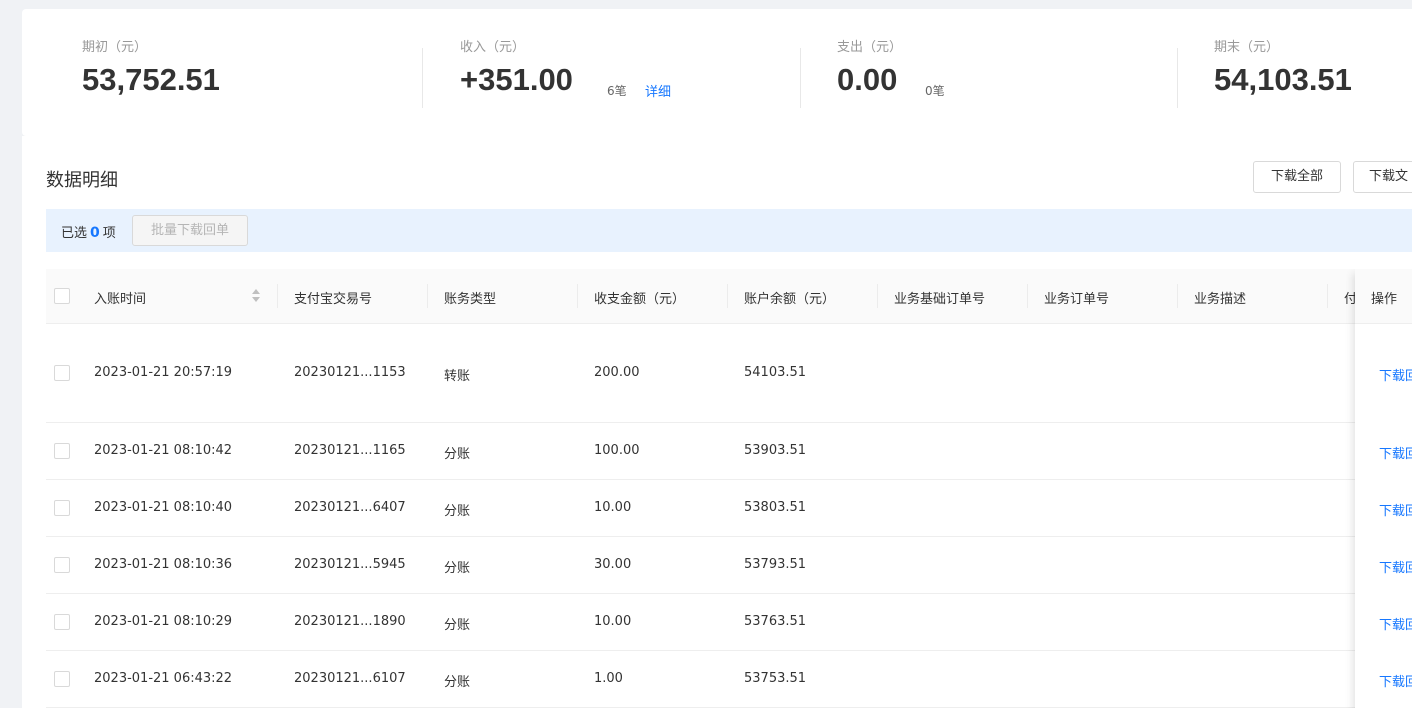  I want to click on selection-prefix: 已选, so click(74, 233).